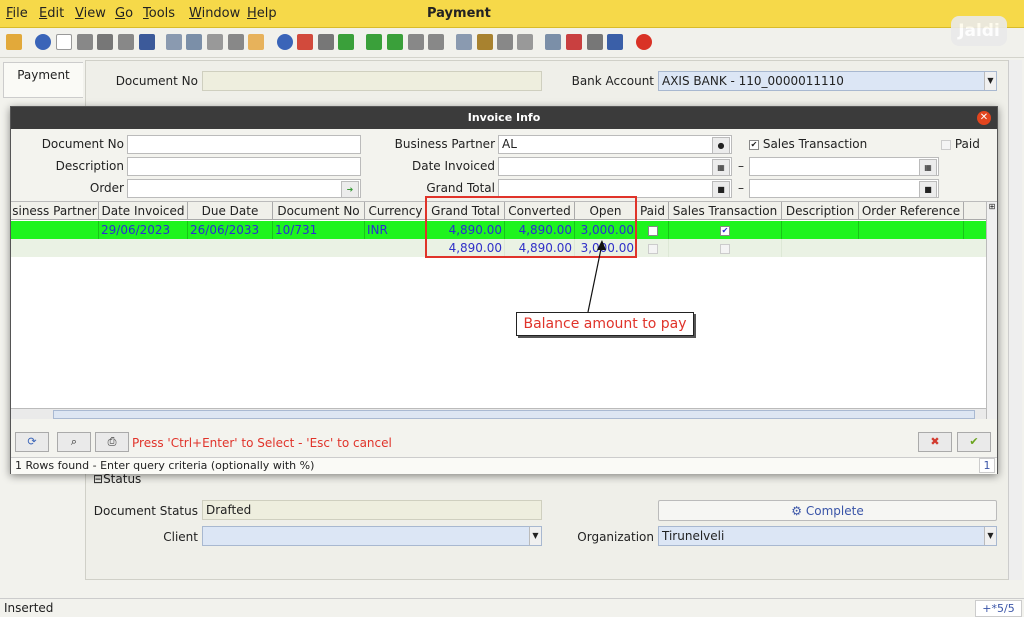  I want to click on menu-window: Window, so click(214, 13).